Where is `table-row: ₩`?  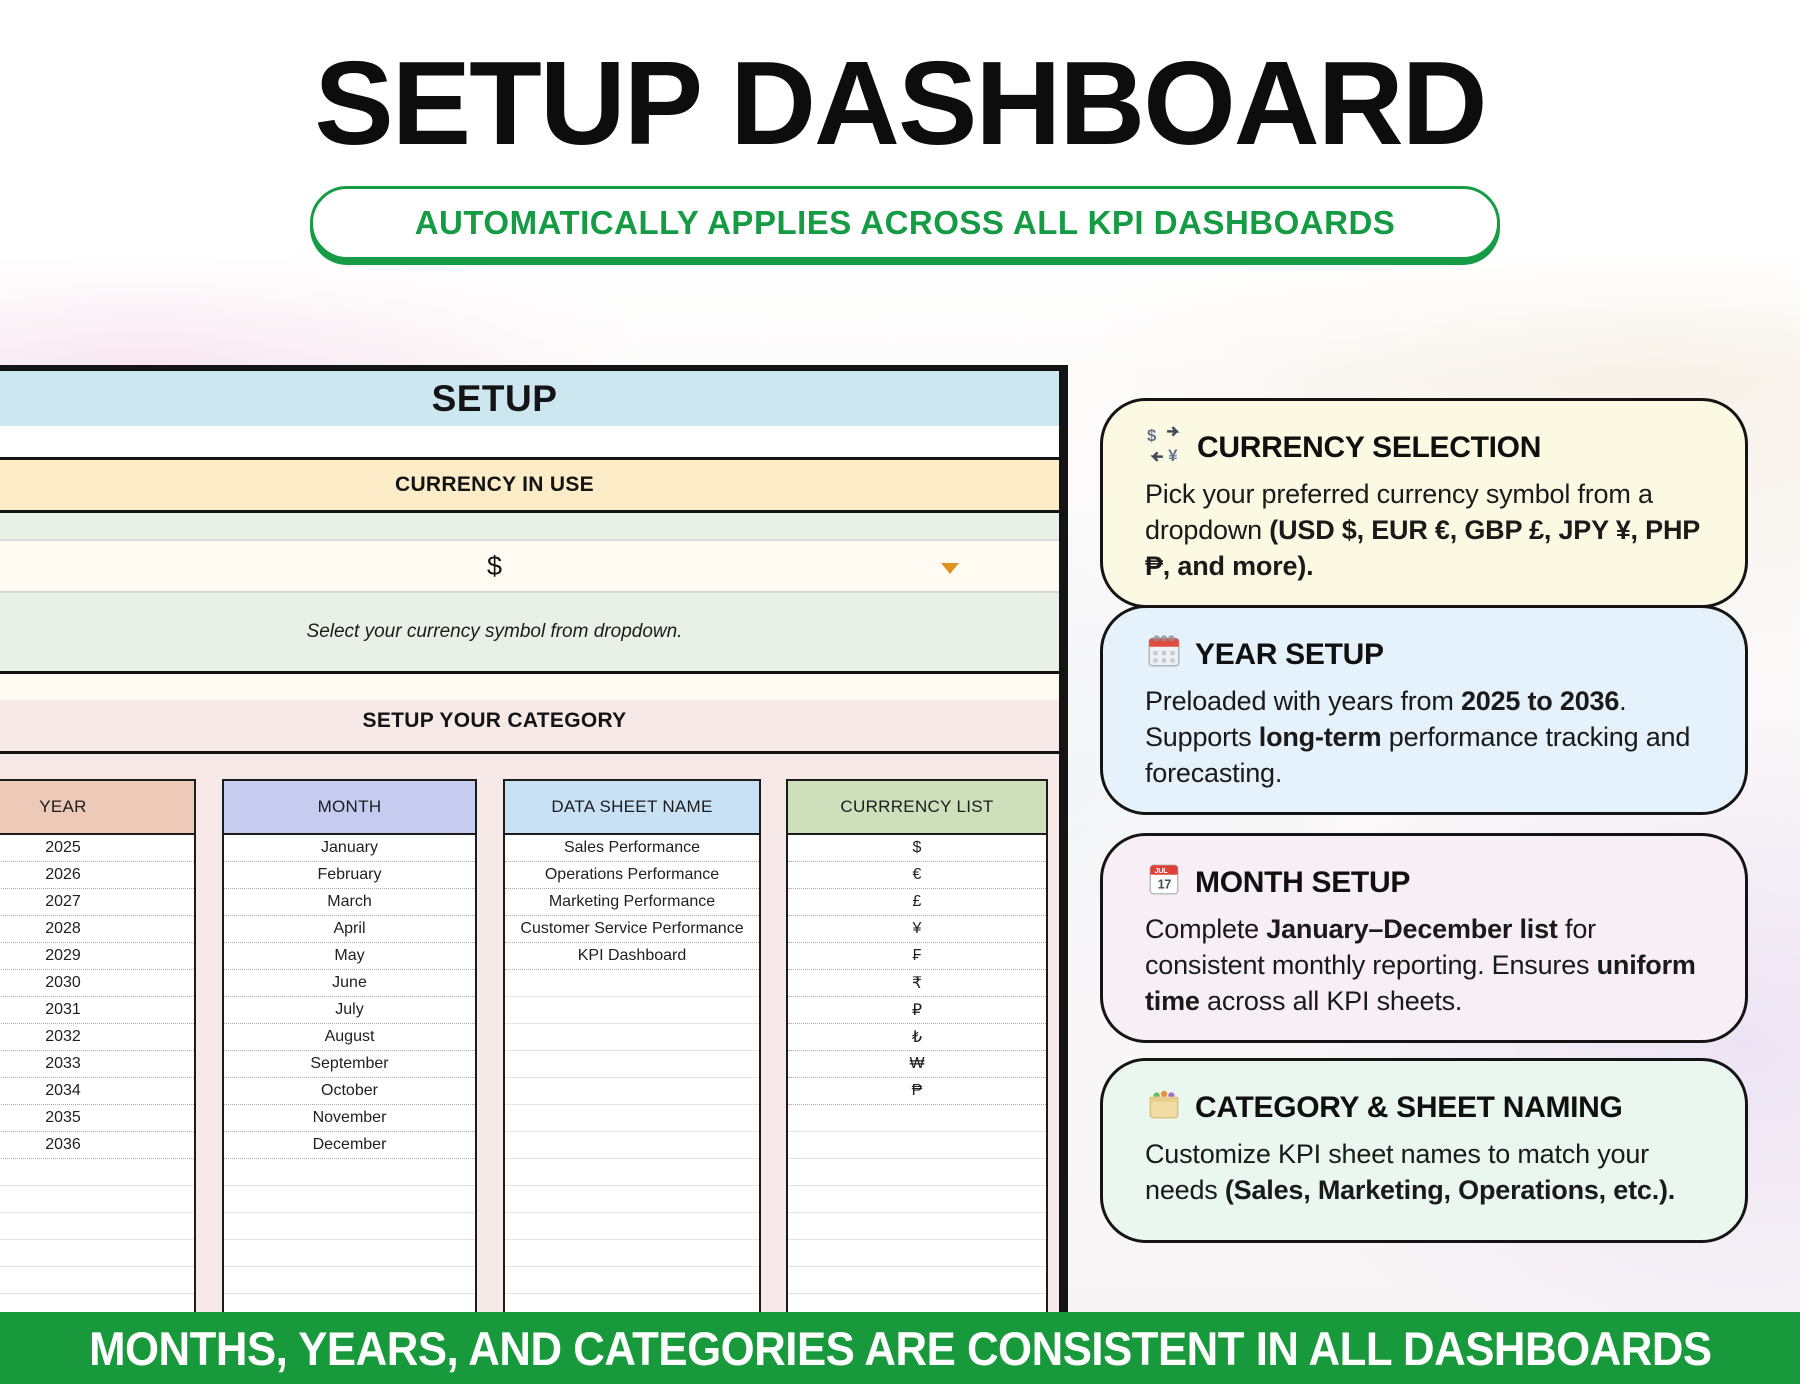
table-row: ₩ is located at coordinates (917, 1064).